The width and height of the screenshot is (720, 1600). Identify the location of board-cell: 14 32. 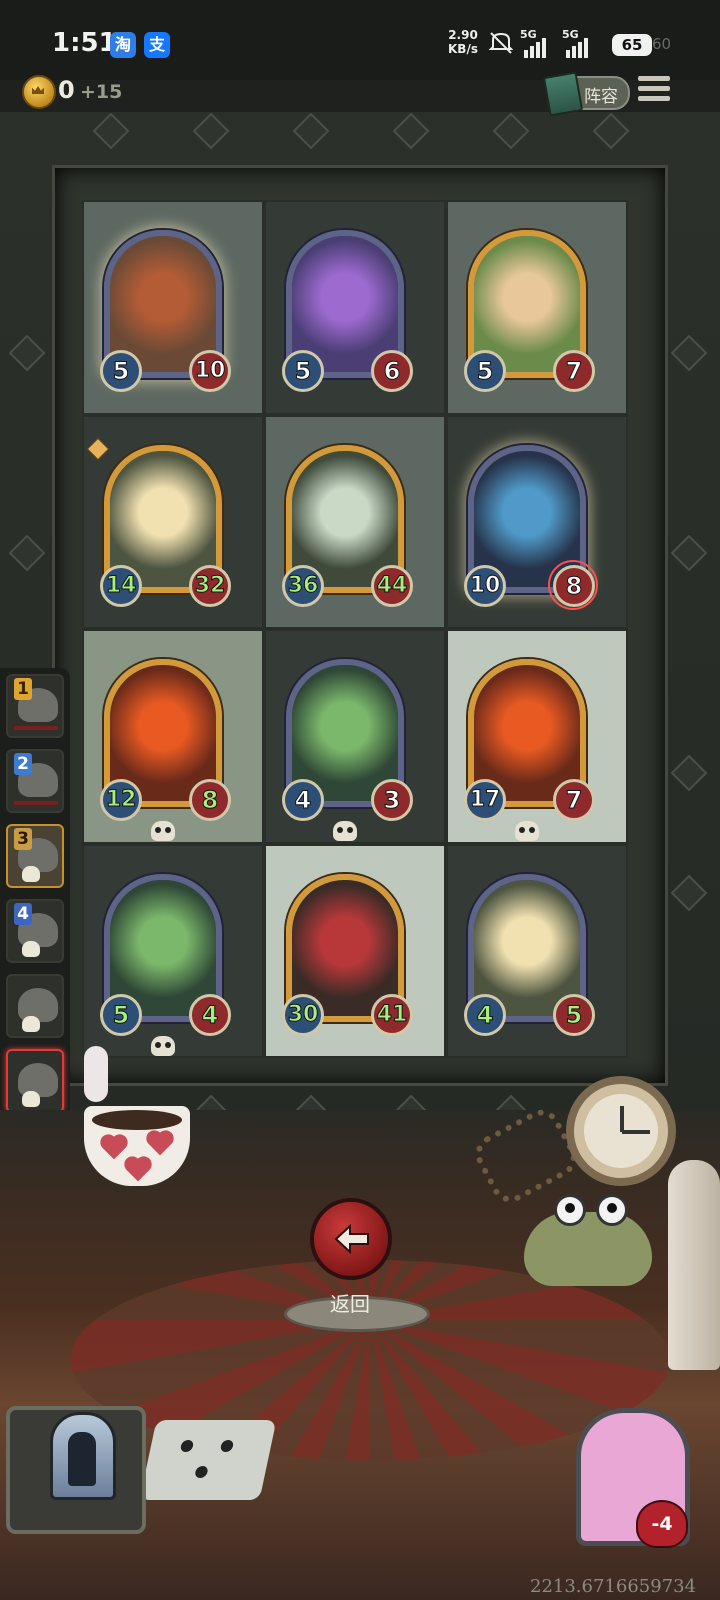
(173, 521).